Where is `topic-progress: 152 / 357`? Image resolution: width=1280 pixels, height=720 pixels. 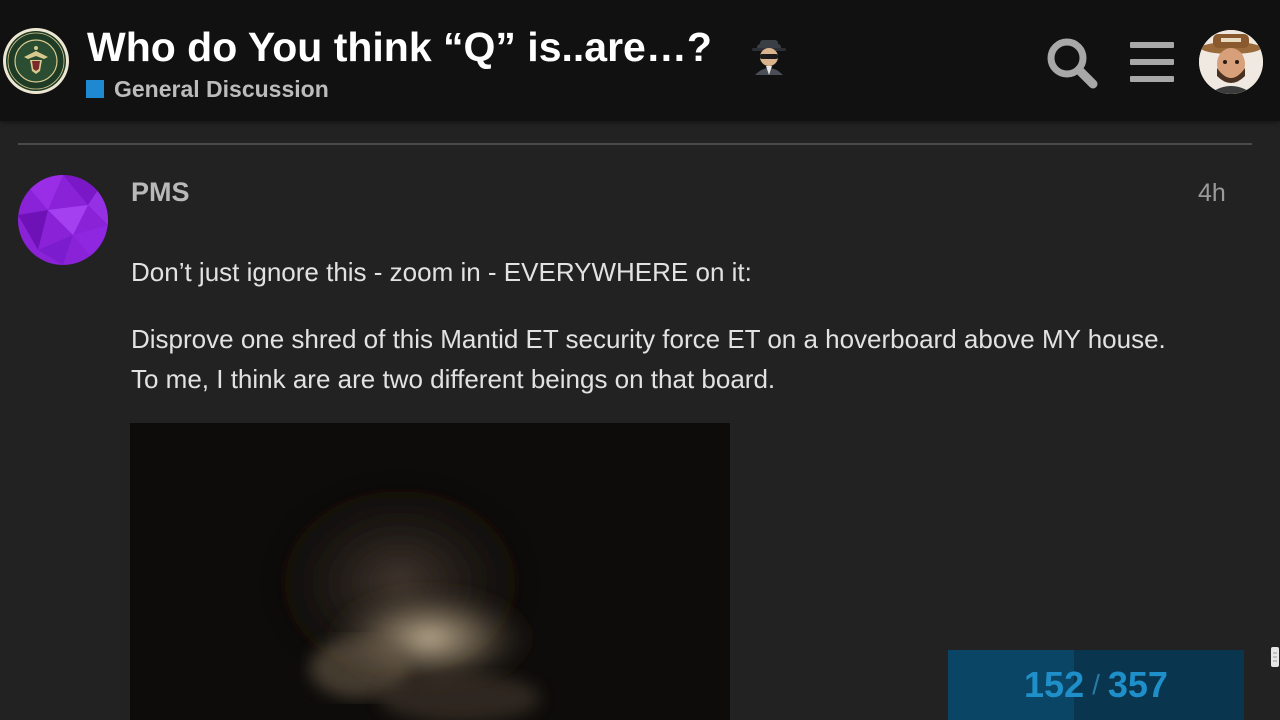
topic-progress: 152 / 357 is located at coordinates (1096, 685).